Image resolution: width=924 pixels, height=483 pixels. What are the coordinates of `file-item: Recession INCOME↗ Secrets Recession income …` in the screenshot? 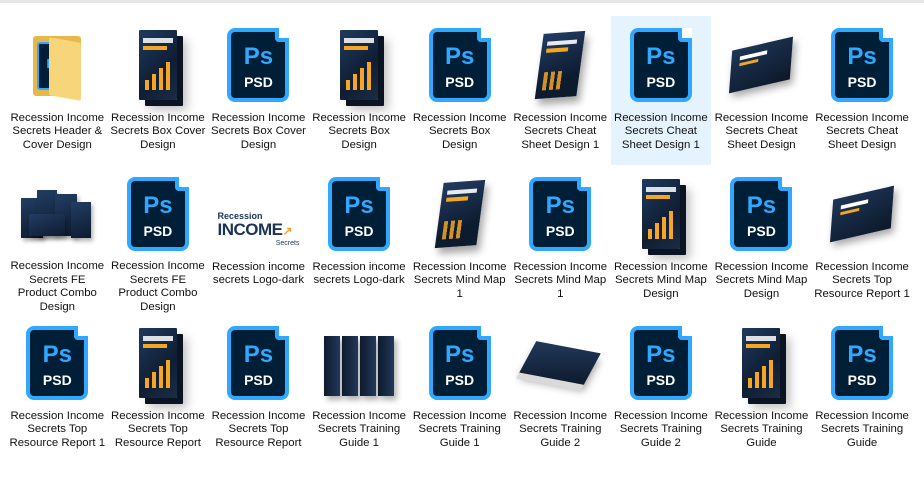 It's located at (258, 239).